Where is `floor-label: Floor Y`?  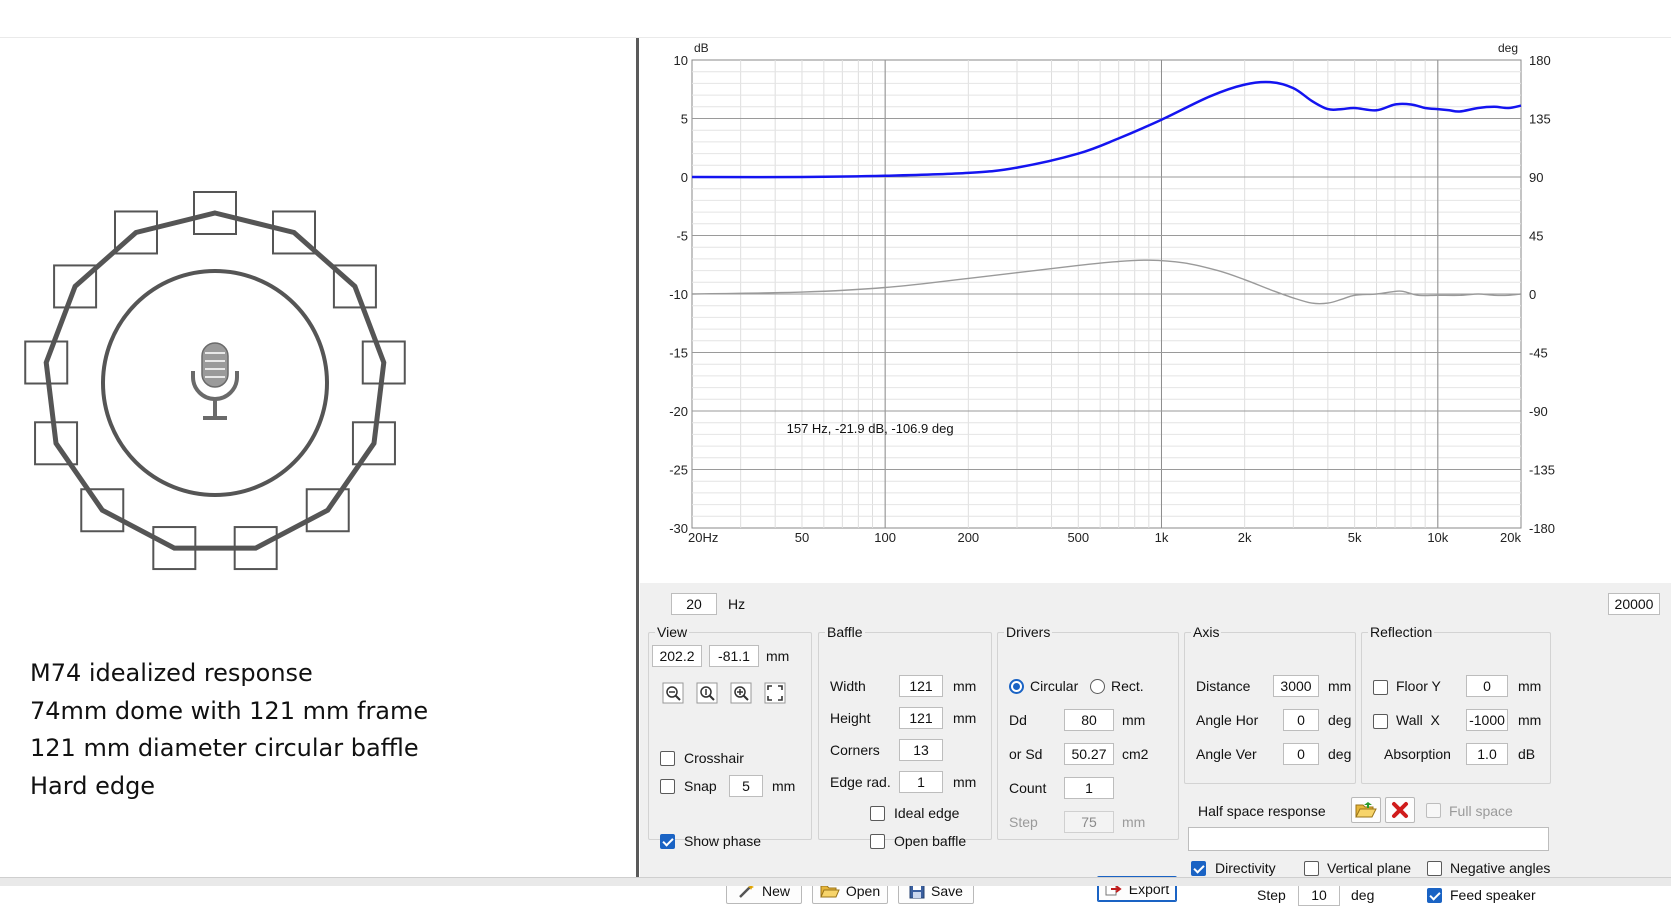 floor-label: Floor Y is located at coordinates (1418, 686).